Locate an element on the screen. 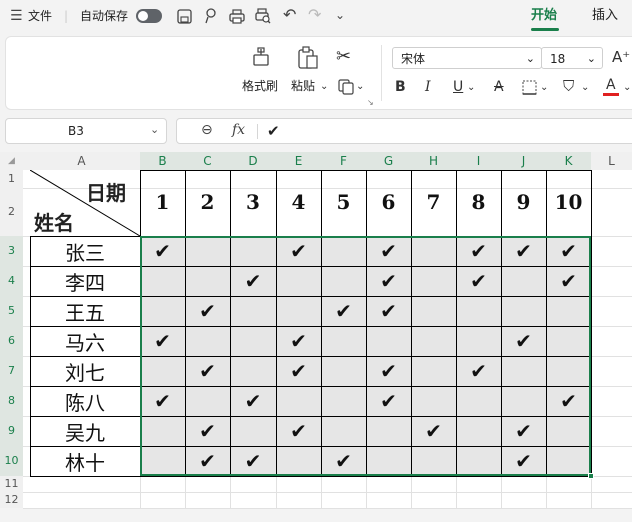  fx-icon: fx is located at coordinates (238, 130).